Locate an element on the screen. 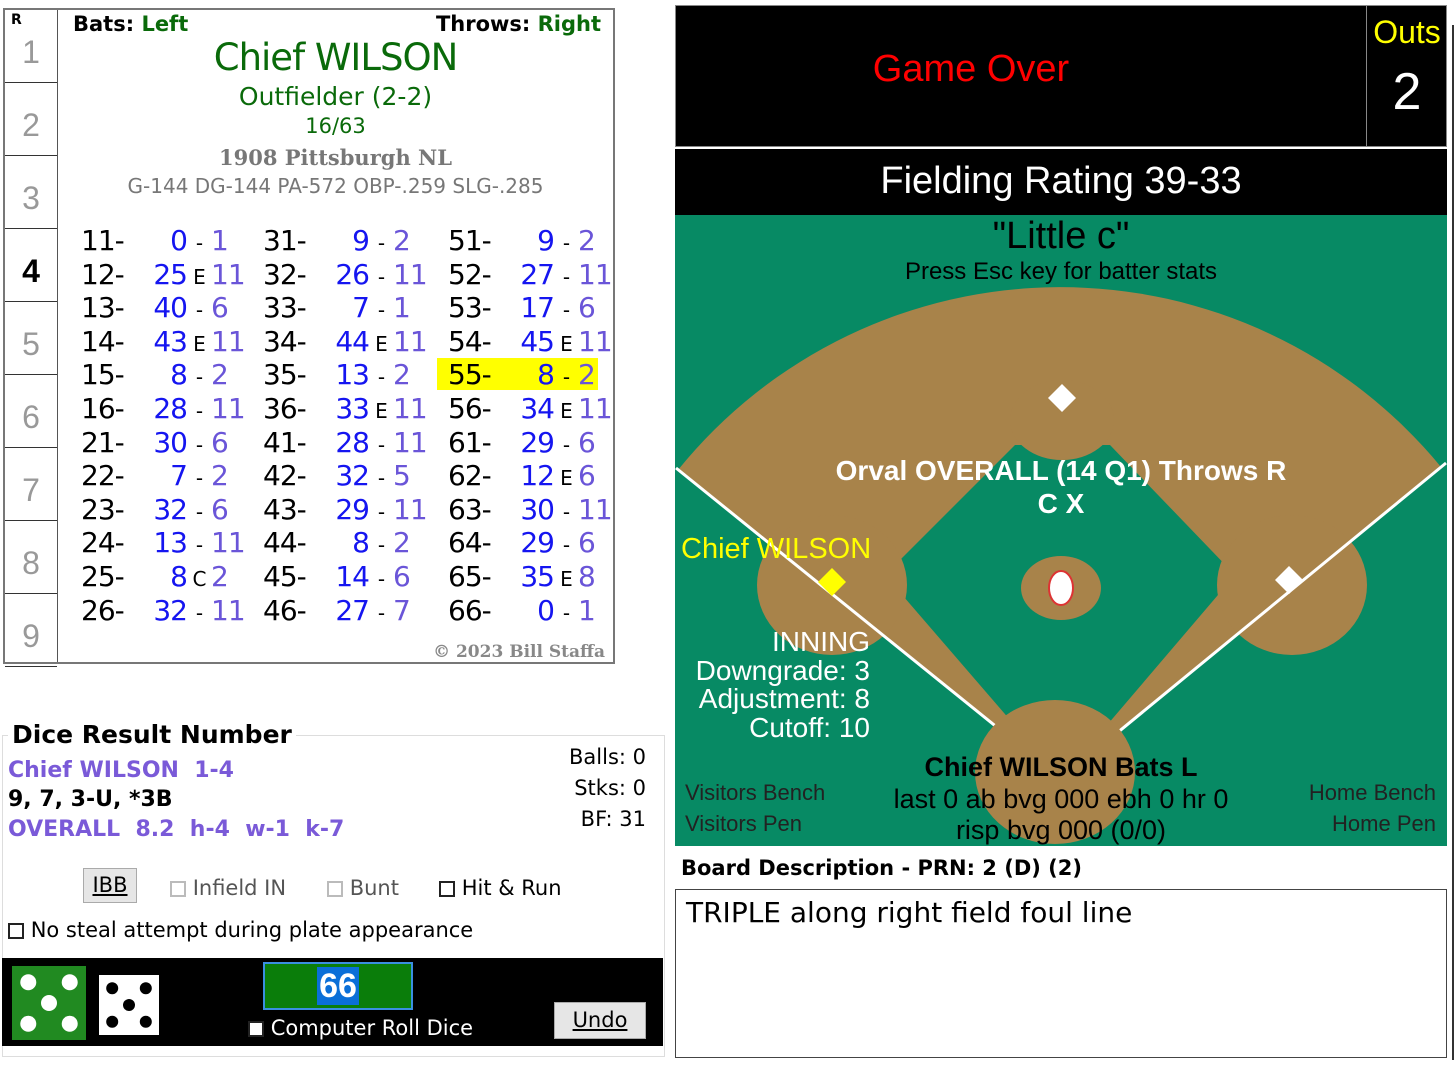 This screenshot has width=1456, height=1079. grid-entry: 45- 14-6 is located at coordinates (348, 576).